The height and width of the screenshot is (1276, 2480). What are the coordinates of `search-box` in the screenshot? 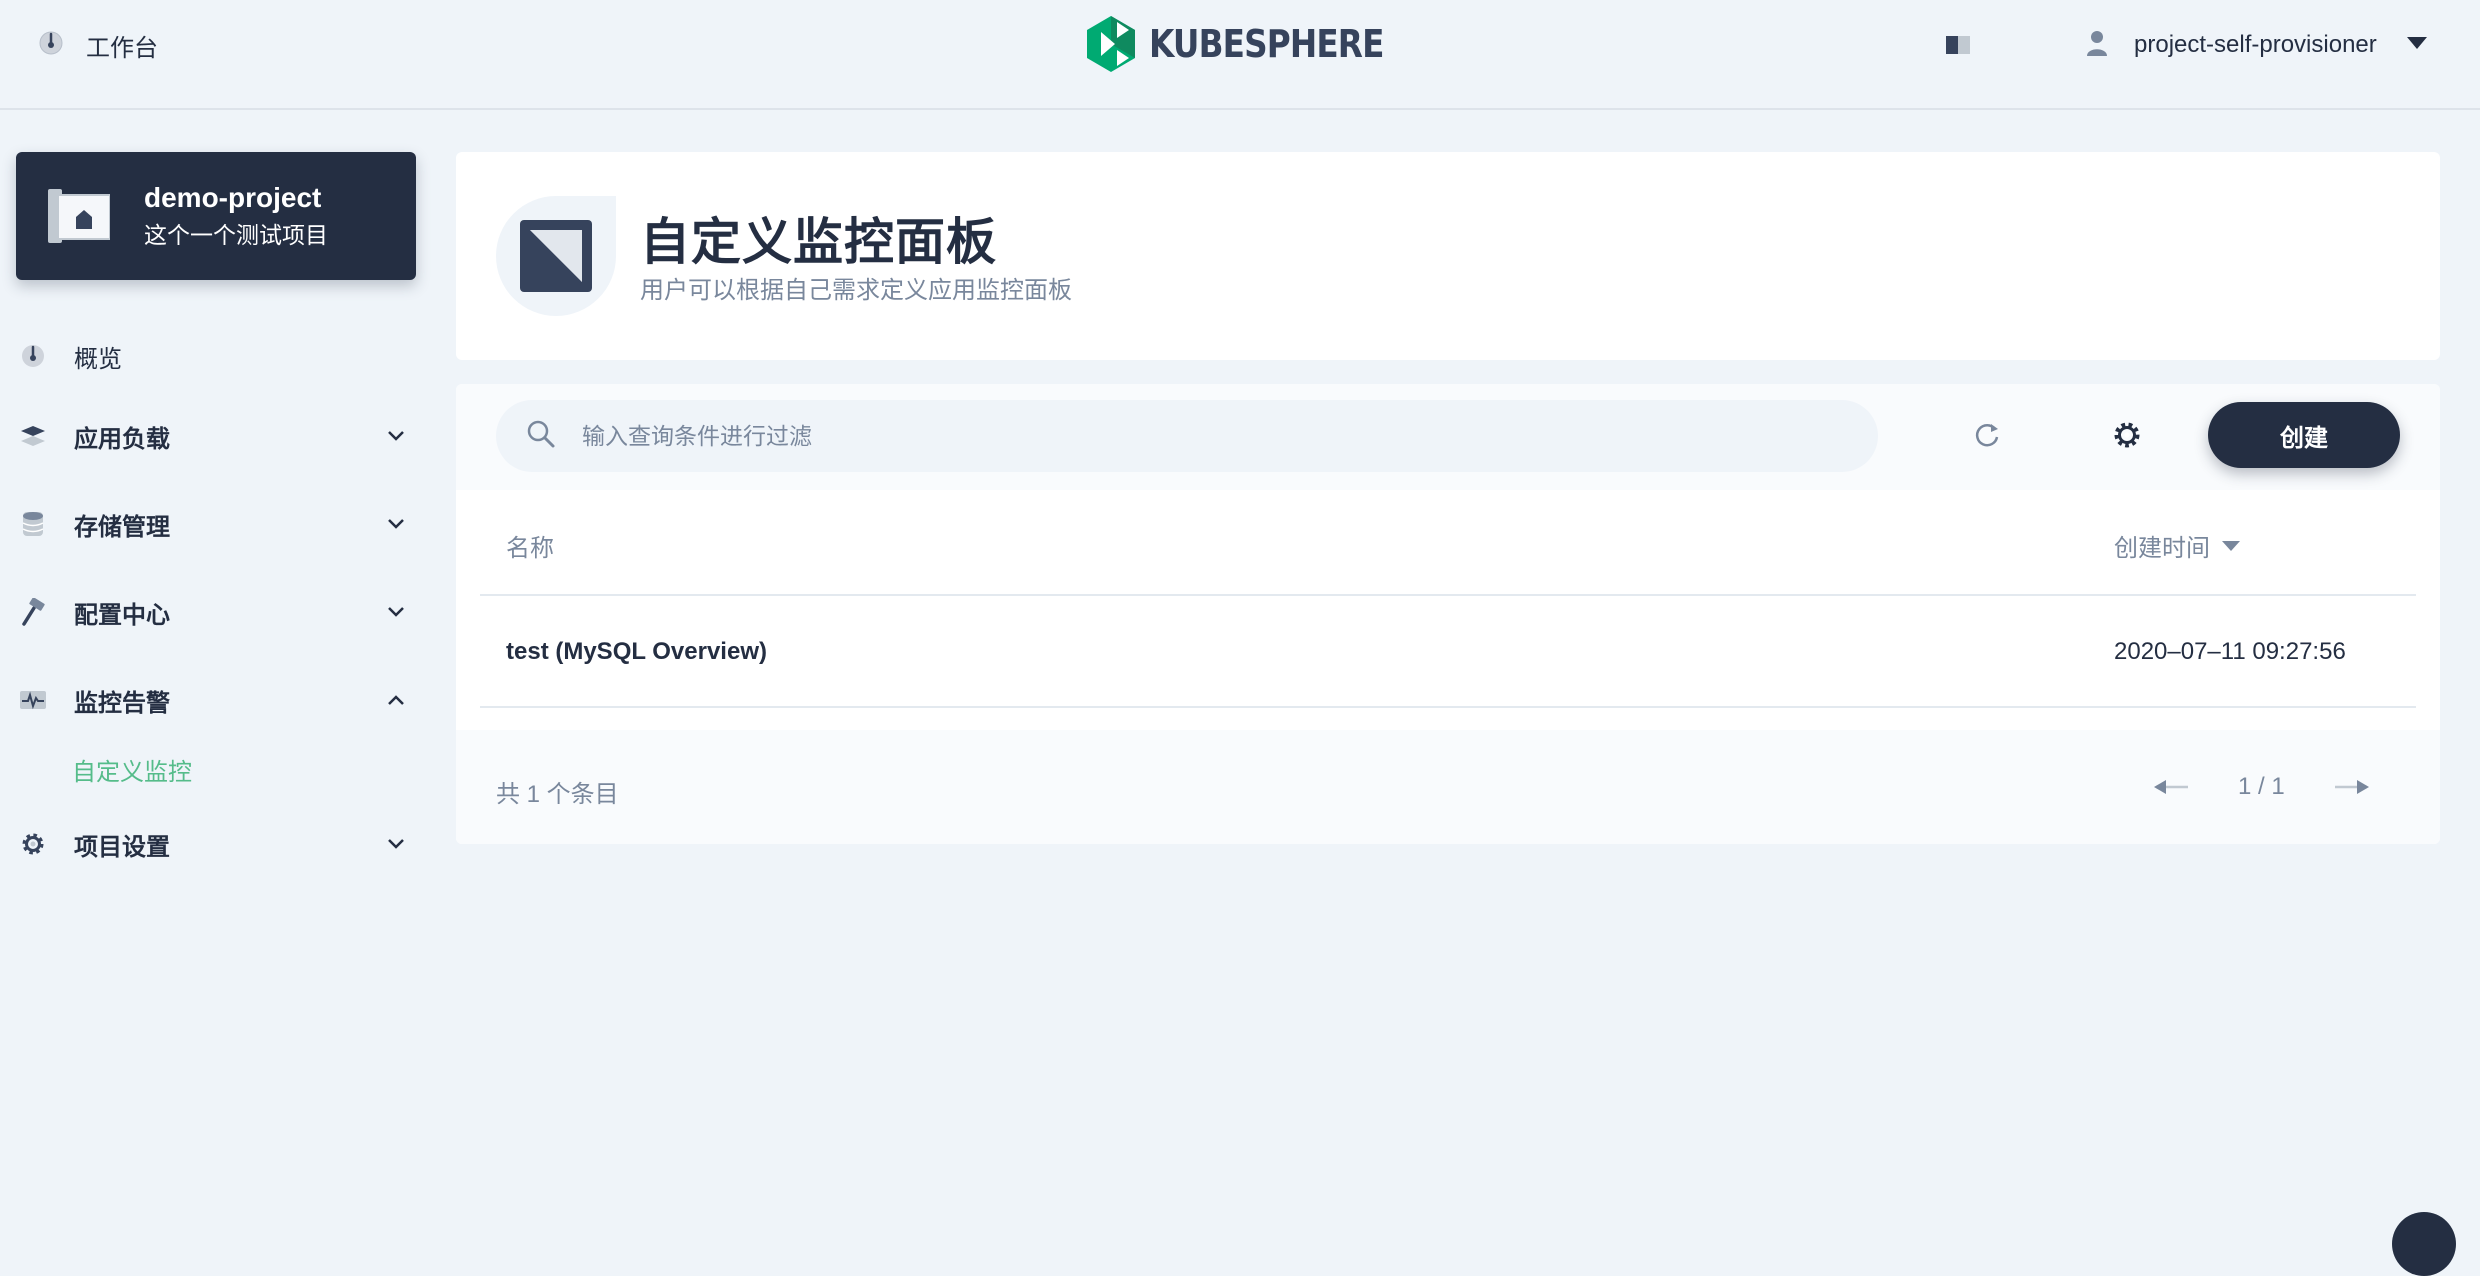 It's located at (1187, 436).